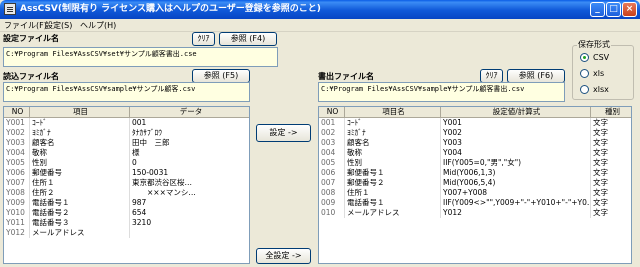 The image size is (640, 267). I want to click on table-cell: Y007, so click(17, 183).